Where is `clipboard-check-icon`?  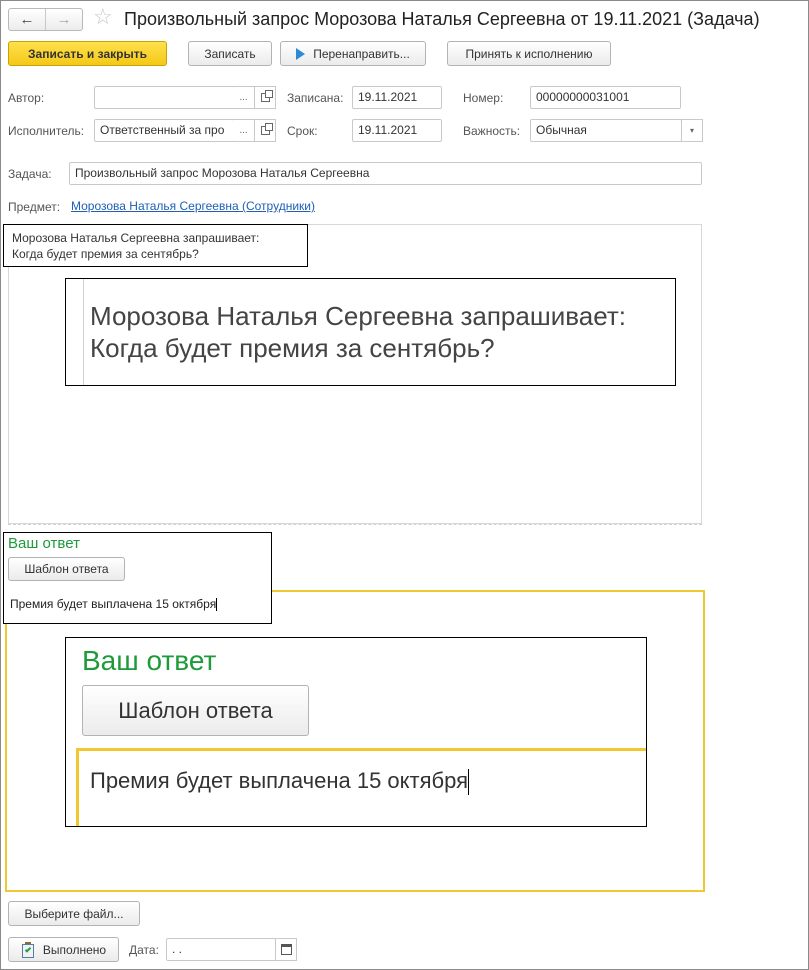
clipboard-check-icon is located at coordinates (28, 949).